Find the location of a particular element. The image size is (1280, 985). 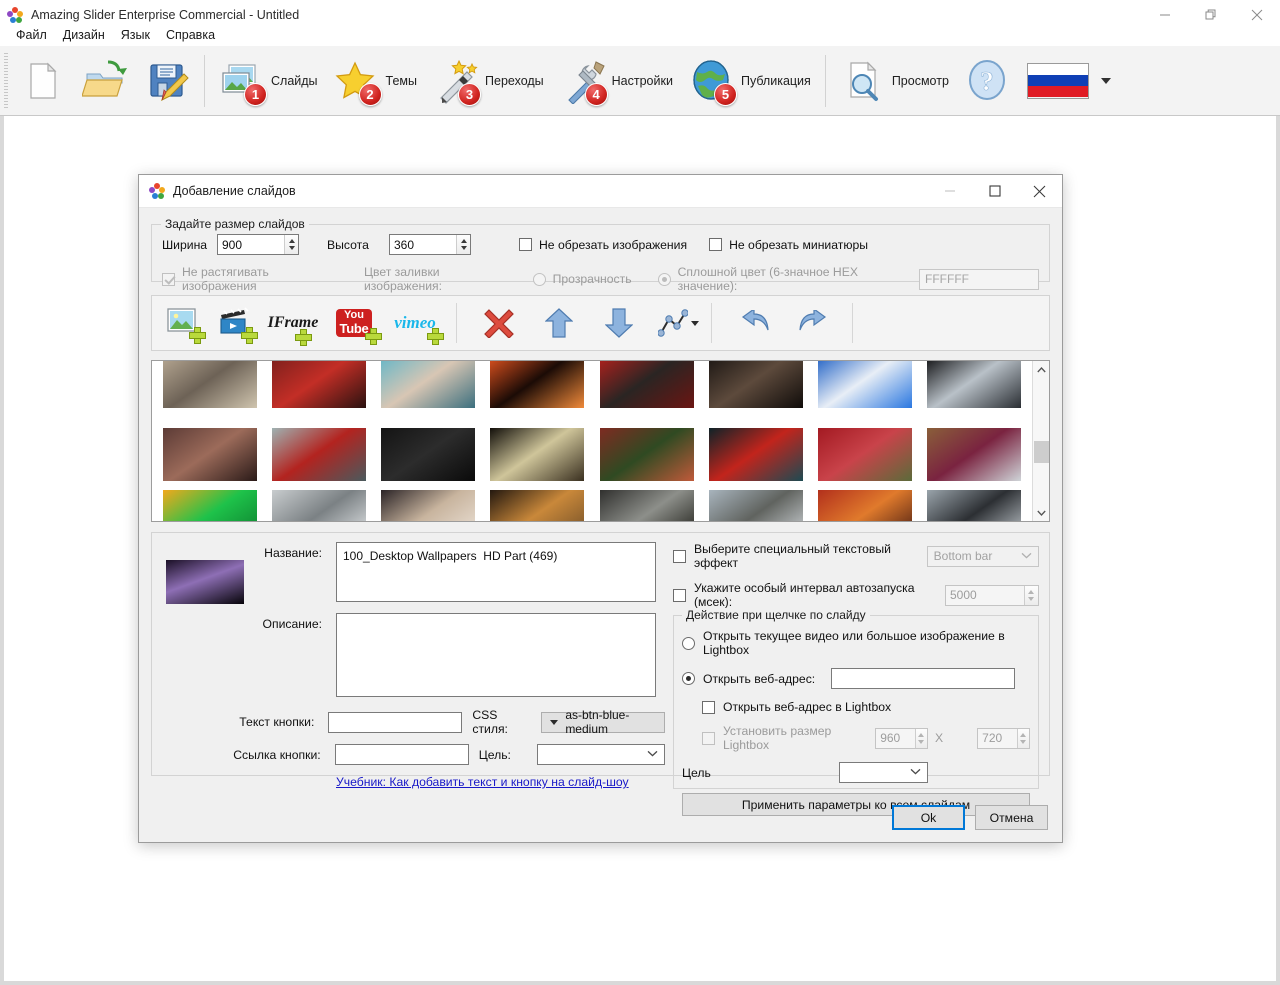

thumbnail-desert-road is located at coordinates (209, 384).